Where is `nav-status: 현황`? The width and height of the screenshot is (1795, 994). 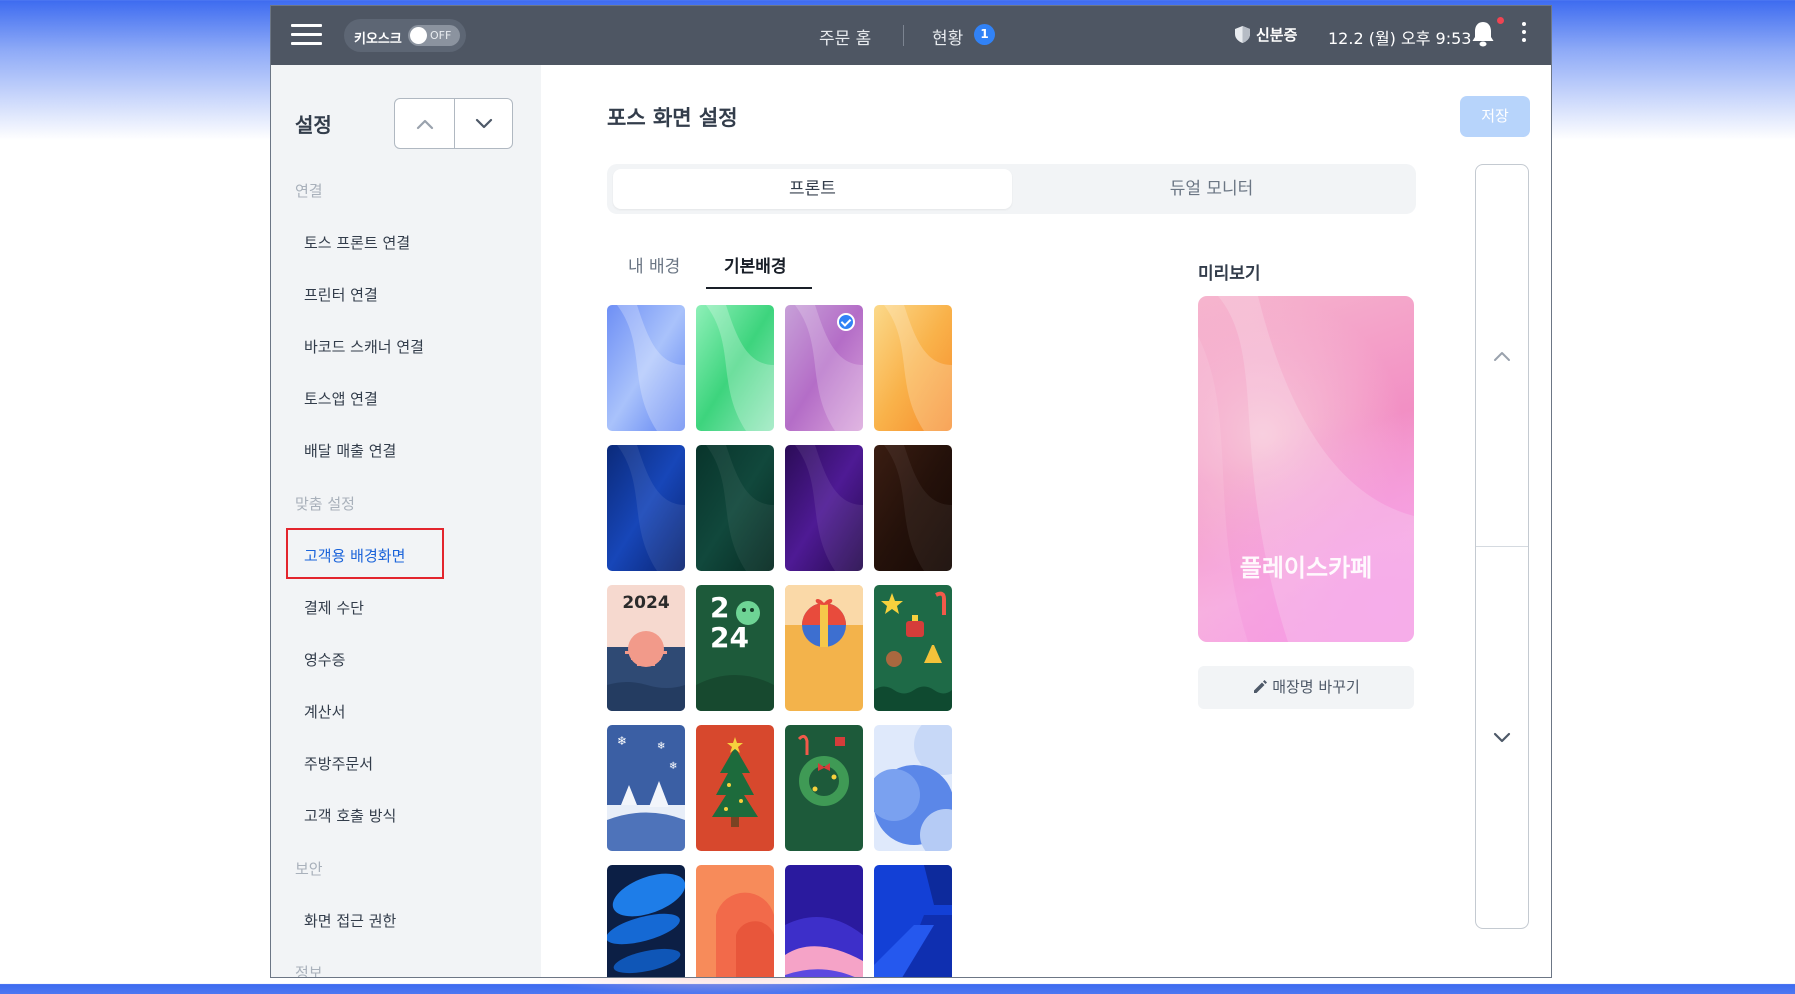
nav-status: 현황 is located at coordinates (947, 36).